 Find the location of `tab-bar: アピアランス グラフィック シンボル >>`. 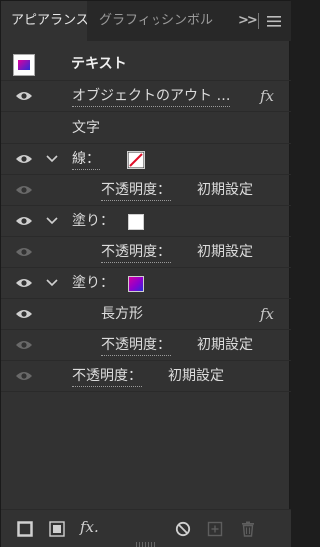

tab-bar: アピアランス グラフィック シンボル >> is located at coordinates (146, 21).